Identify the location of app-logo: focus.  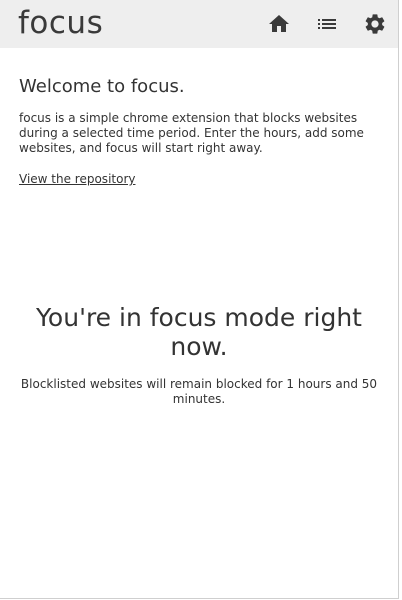
(61, 22).